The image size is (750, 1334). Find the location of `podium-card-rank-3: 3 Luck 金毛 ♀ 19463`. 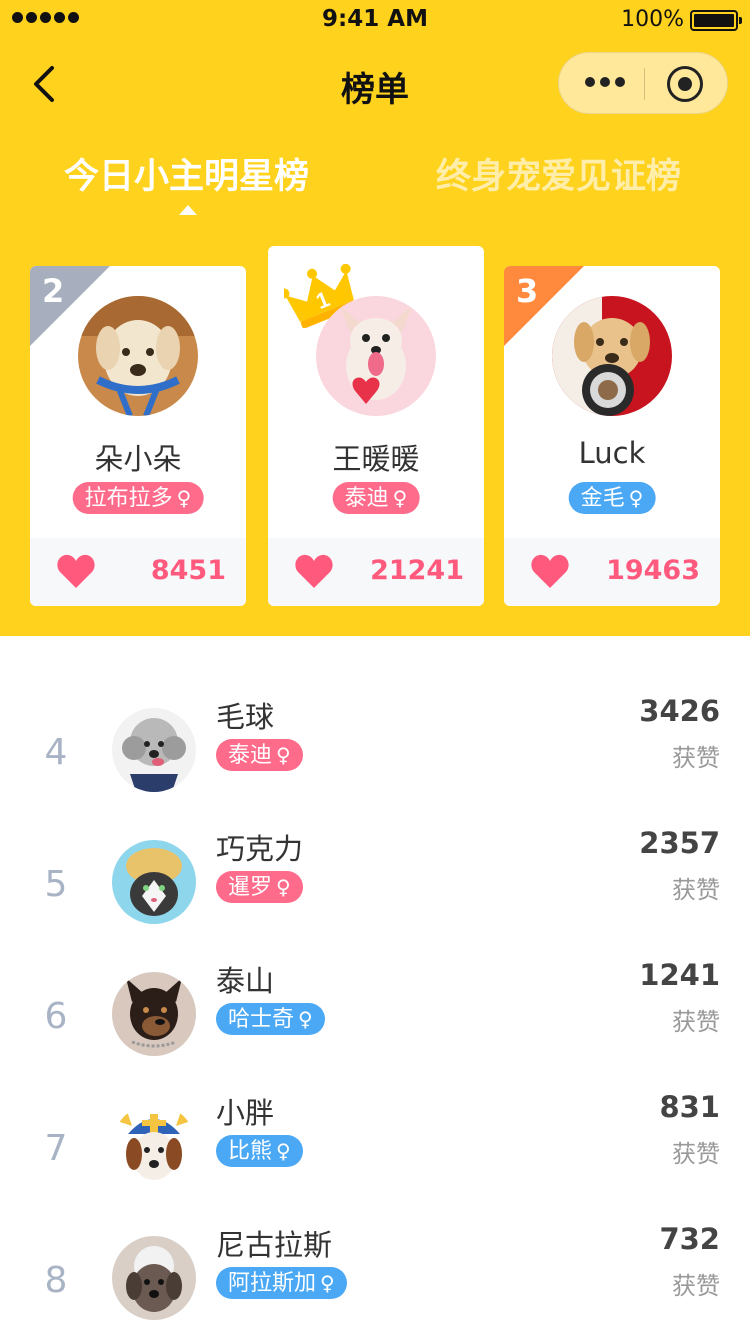

podium-card-rank-3: 3 Luck 金毛 ♀ 19463 is located at coordinates (612, 436).